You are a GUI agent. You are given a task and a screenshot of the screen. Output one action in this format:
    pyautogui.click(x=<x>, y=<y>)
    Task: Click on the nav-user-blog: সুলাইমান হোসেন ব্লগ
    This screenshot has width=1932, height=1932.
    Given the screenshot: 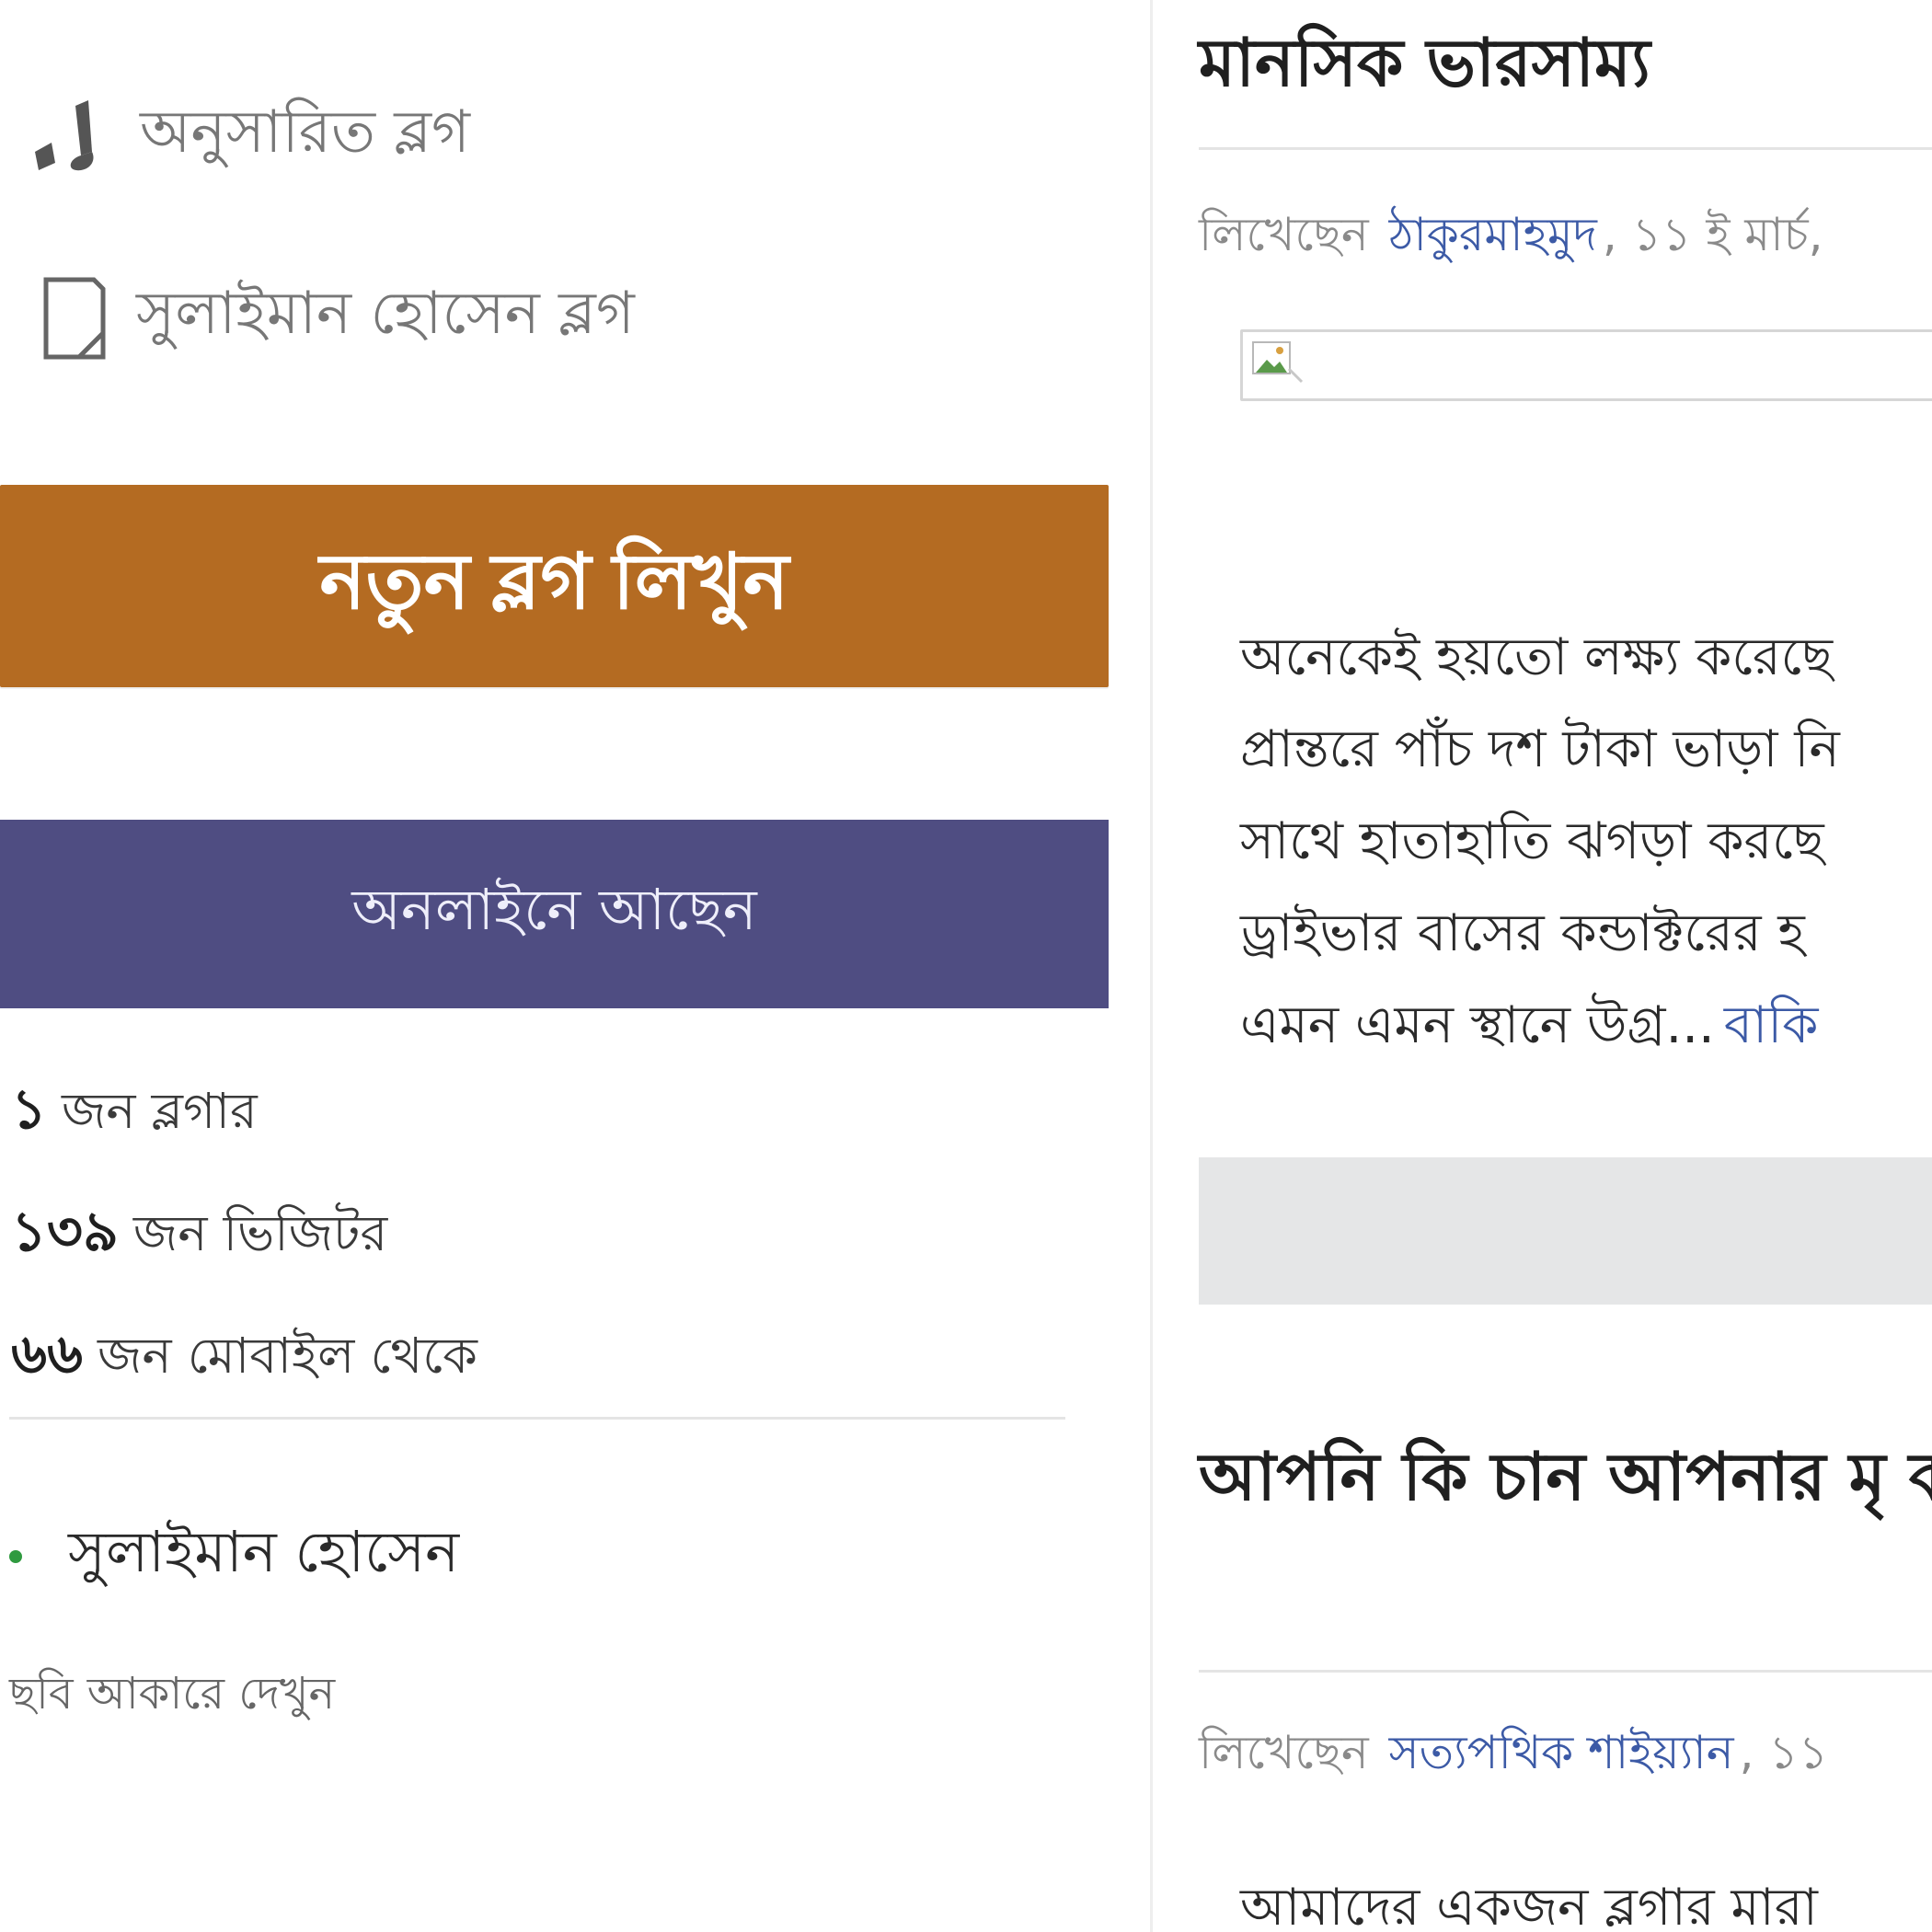 What is the action you would take?
    pyautogui.click(x=338, y=318)
    